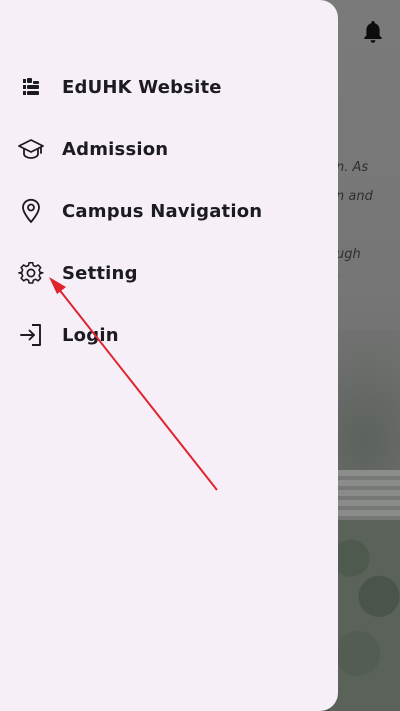 This screenshot has width=400, height=711. What do you see at coordinates (100, 273) in the screenshot?
I see `menu-item-label: Setting` at bounding box center [100, 273].